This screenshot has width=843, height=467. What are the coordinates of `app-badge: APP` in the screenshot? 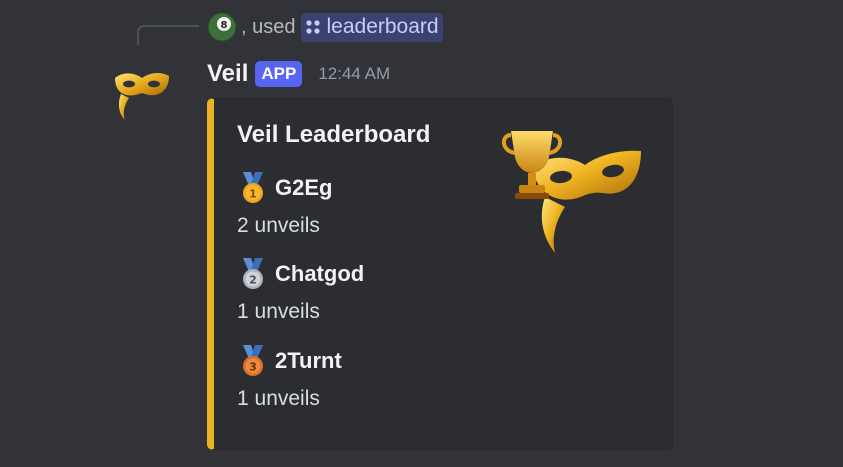 It's located at (279, 74).